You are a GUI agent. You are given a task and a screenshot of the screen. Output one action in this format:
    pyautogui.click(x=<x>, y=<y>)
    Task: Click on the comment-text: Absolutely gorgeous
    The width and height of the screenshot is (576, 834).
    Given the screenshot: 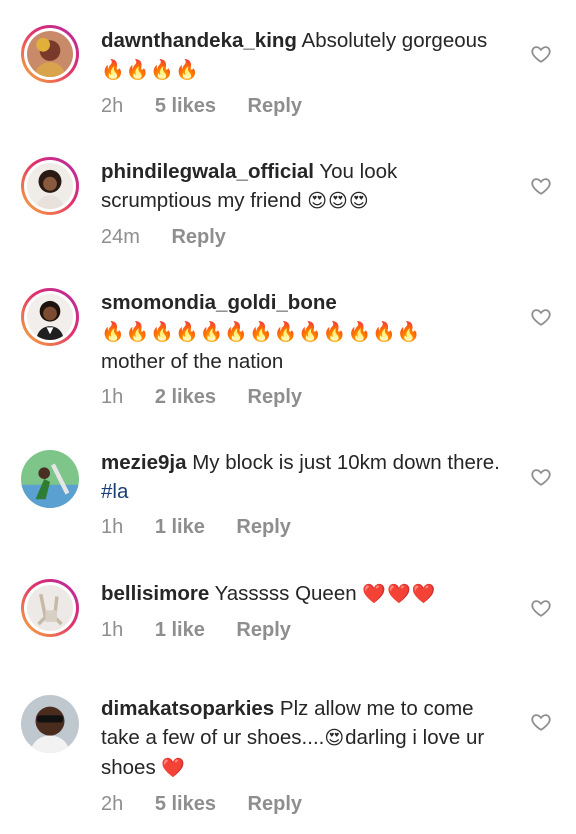 What is the action you would take?
    pyautogui.click(x=394, y=40)
    